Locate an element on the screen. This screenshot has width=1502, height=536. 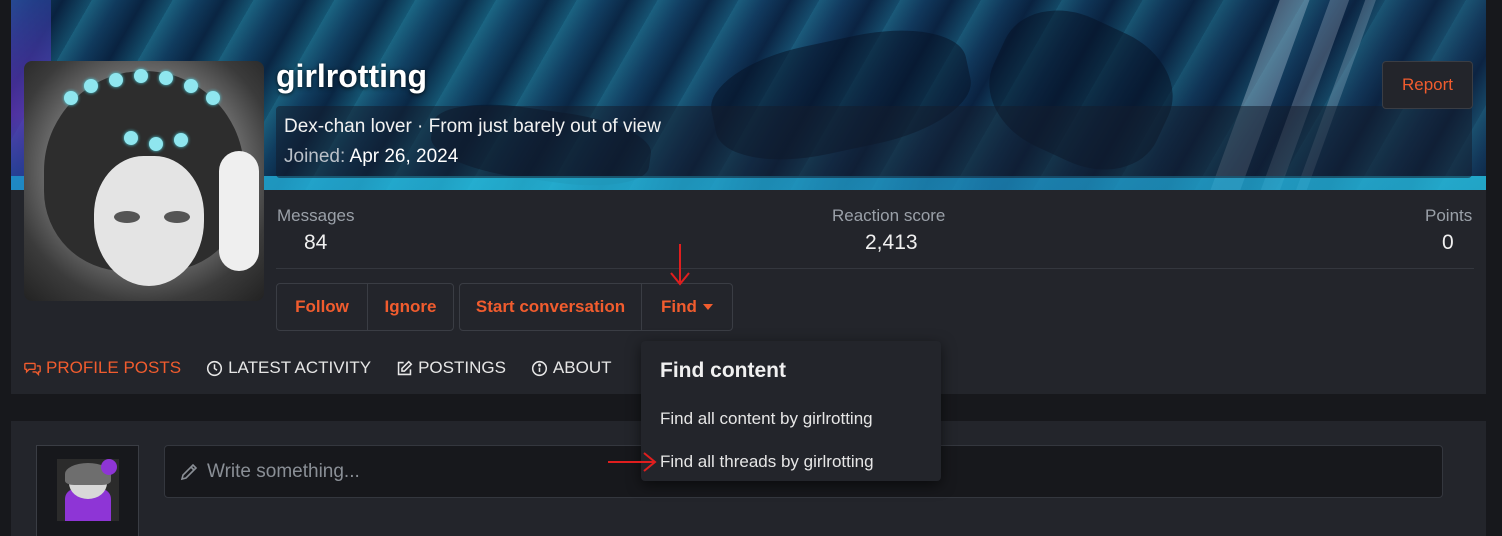
current-user-avatar-frame is located at coordinates (87, 490).